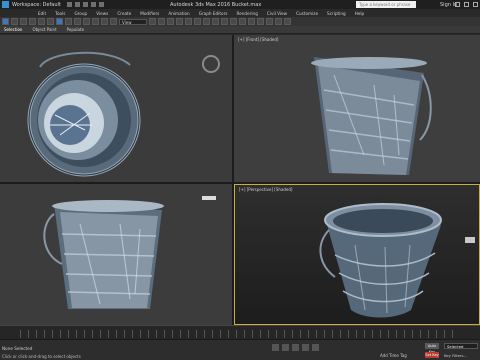 The image size is (480, 360). Describe the element at coordinates (161, 21) in the screenshot. I see `snap-icon` at that location.